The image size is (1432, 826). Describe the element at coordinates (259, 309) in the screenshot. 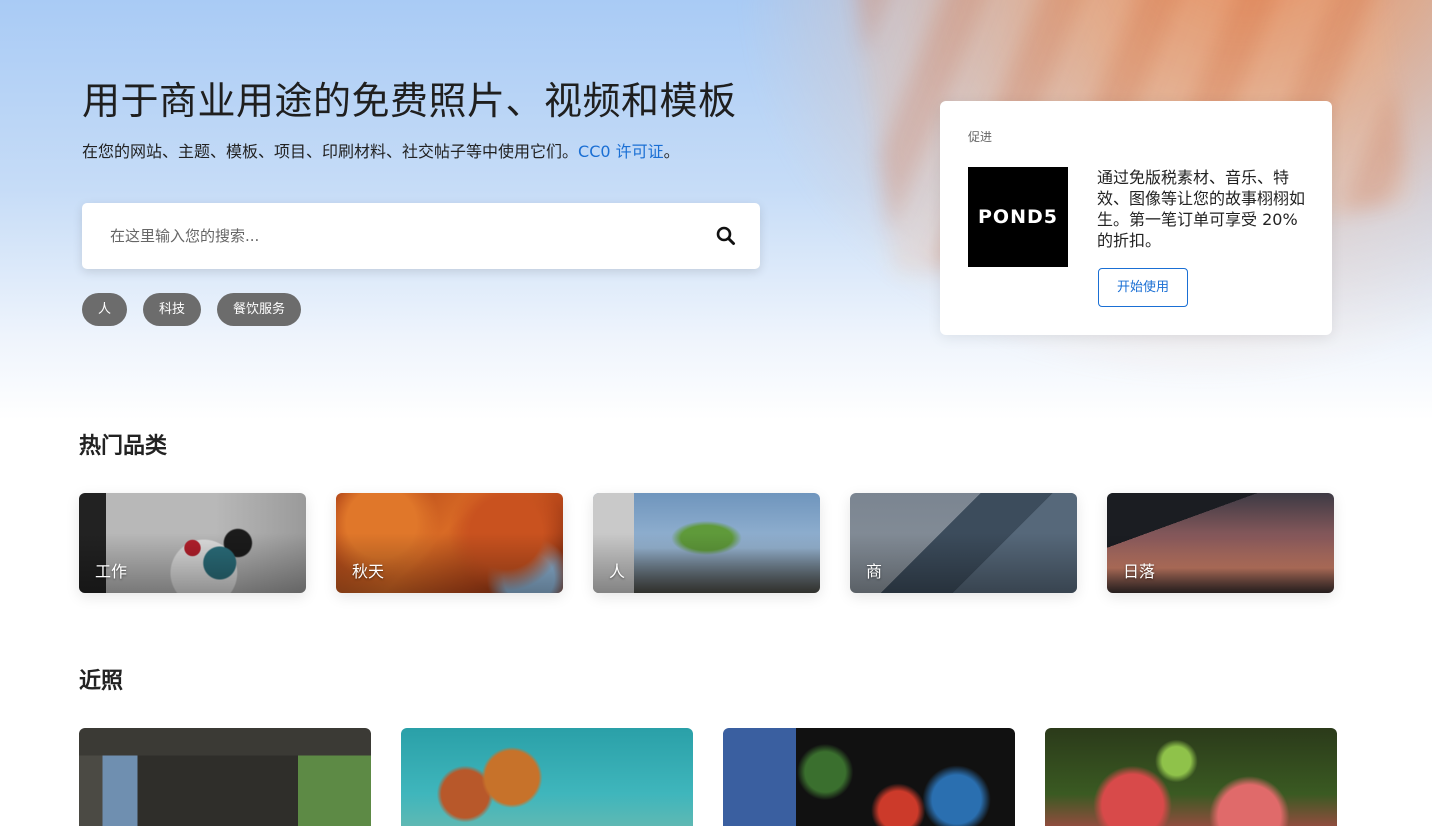

I see `chip-food-service: 餐饮服务` at that location.